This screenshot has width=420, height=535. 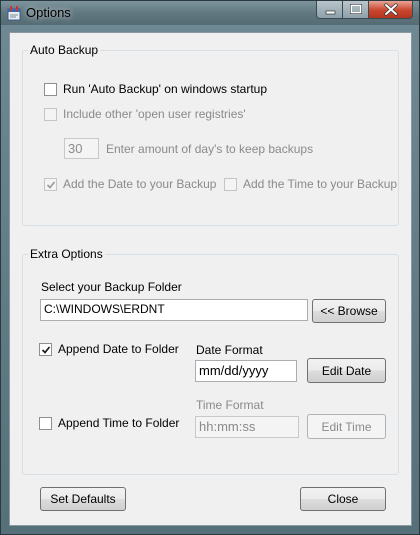 I want to click on minimize-icon, so click(x=330, y=12).